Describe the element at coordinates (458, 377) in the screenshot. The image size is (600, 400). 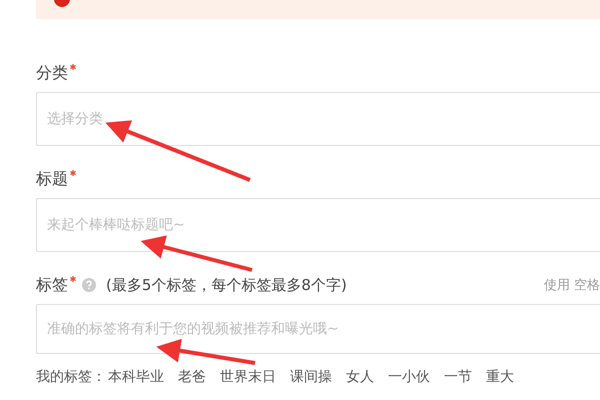
I see `tag-link: 一节` at that location.